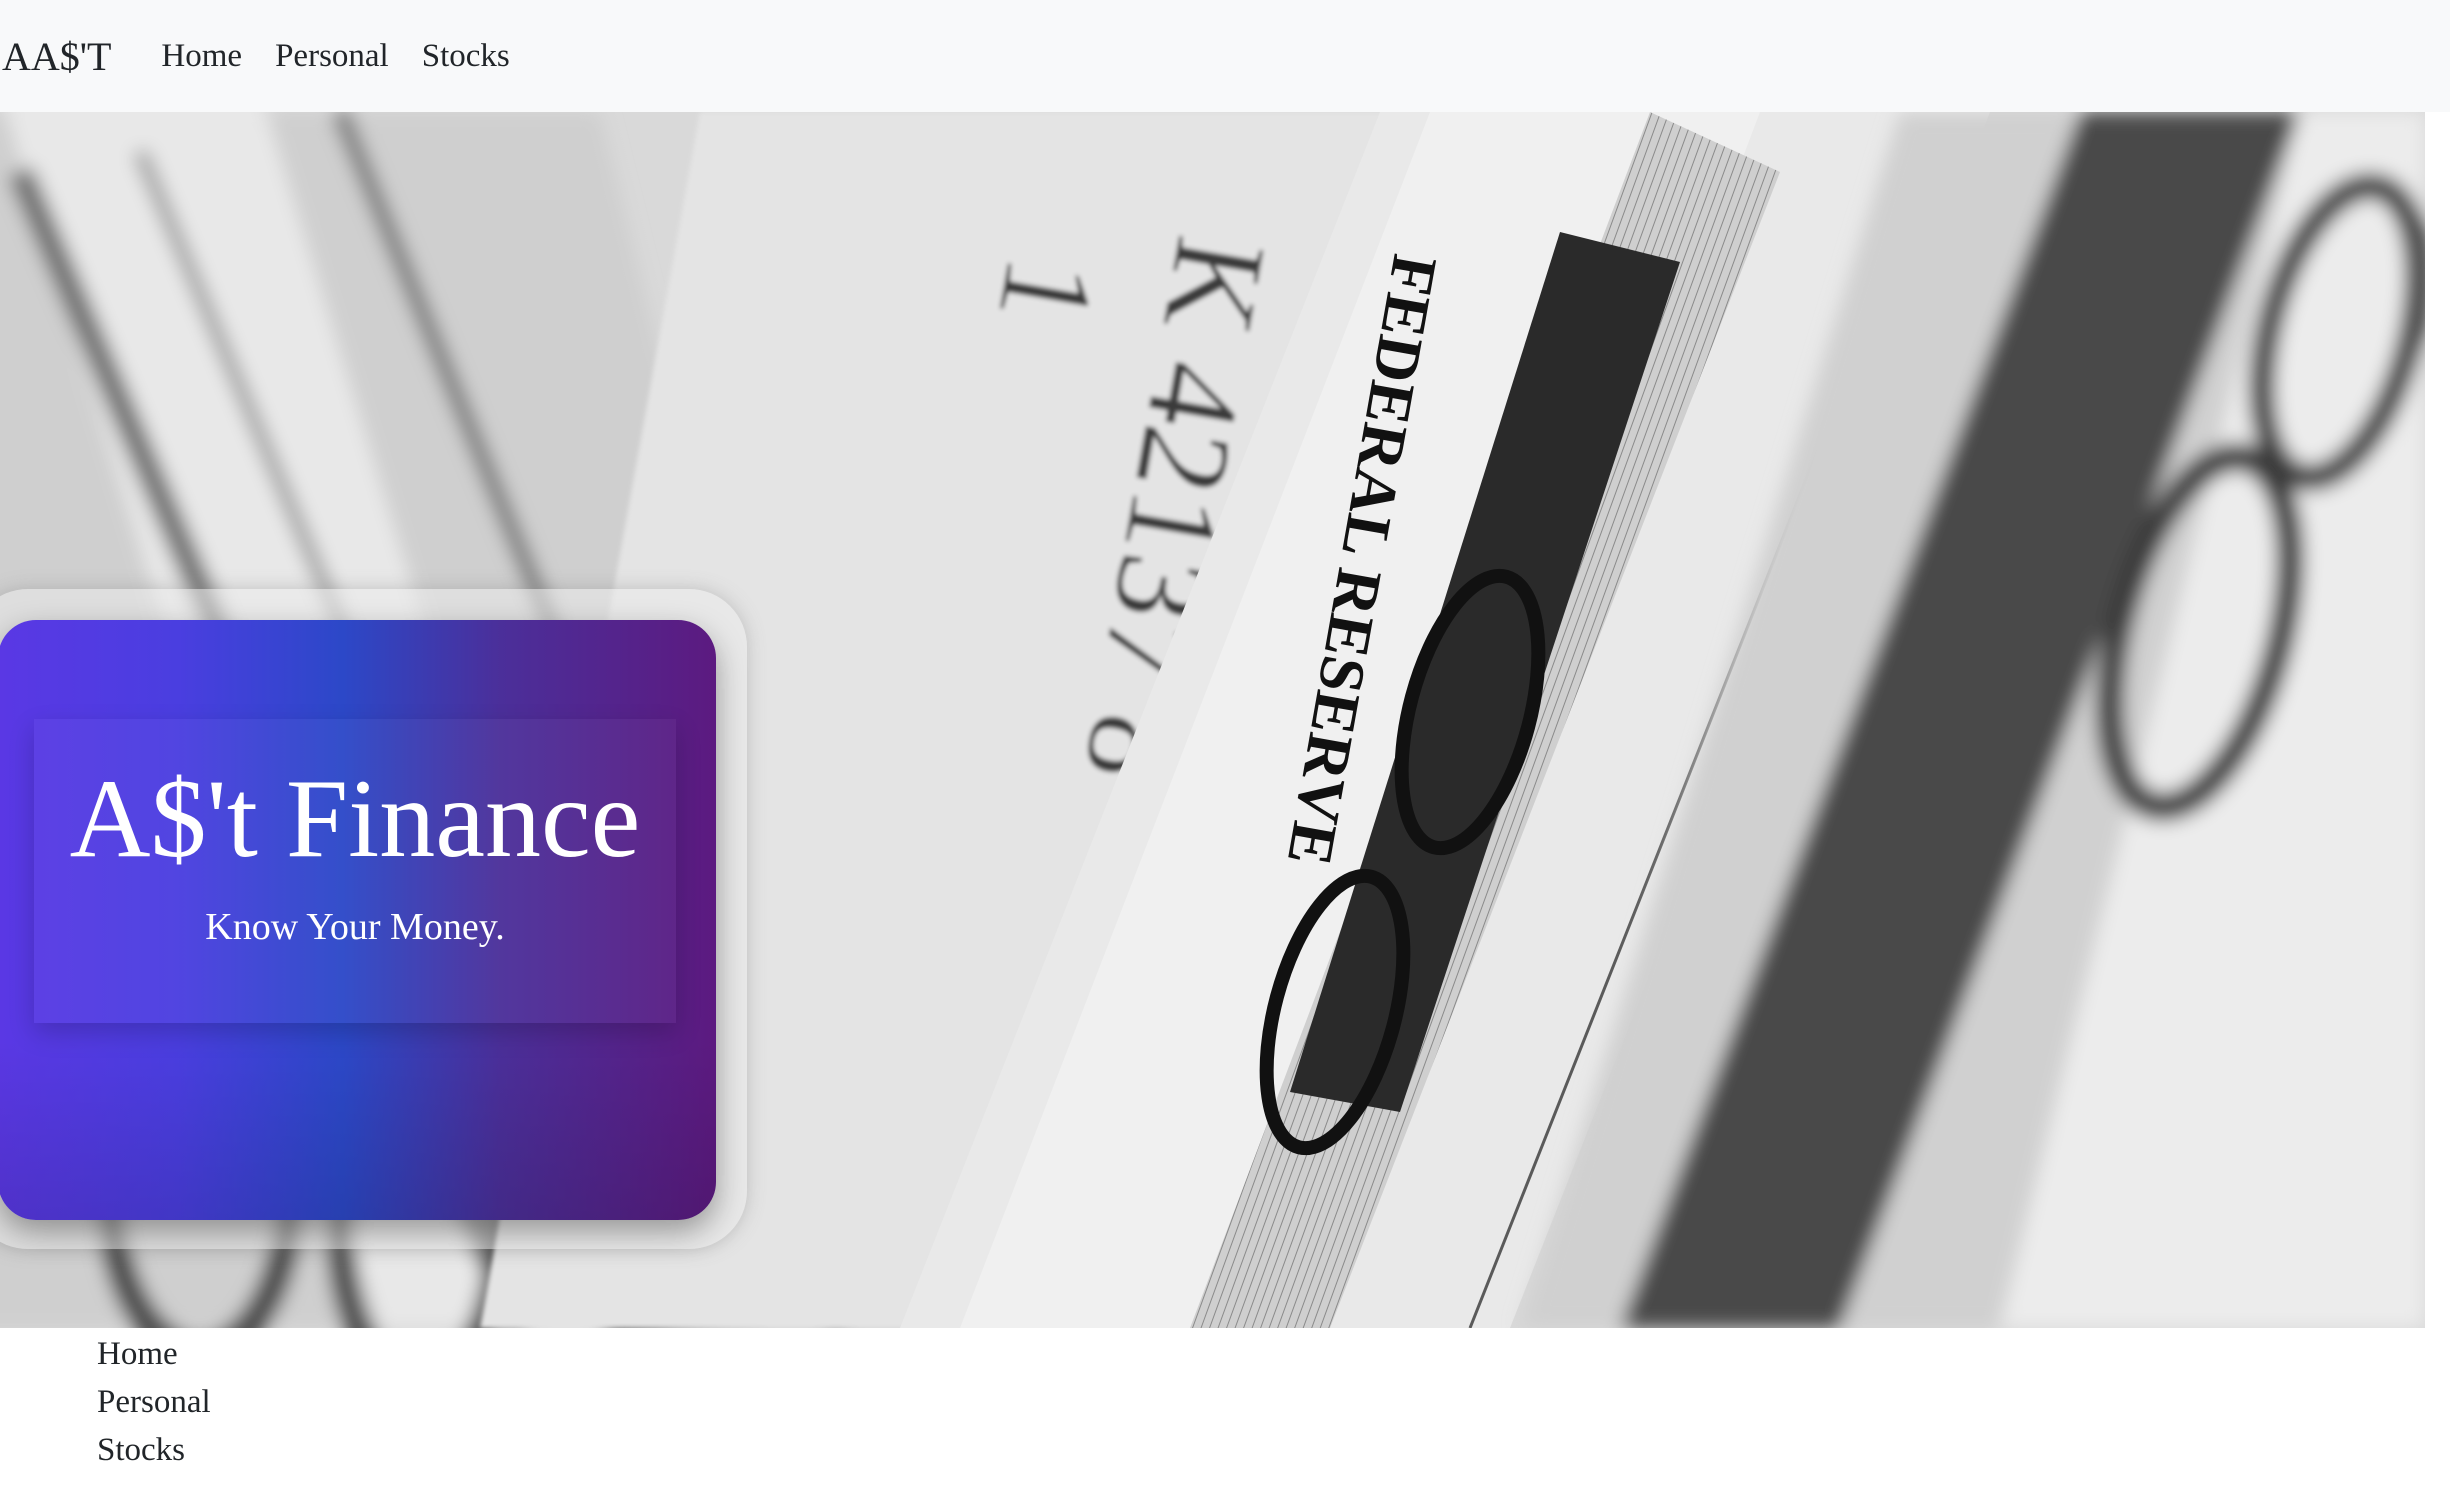 This screenshot has height=1504, width=2450. I want to click on hero-title: A$'t Finance, so click(355, 819).